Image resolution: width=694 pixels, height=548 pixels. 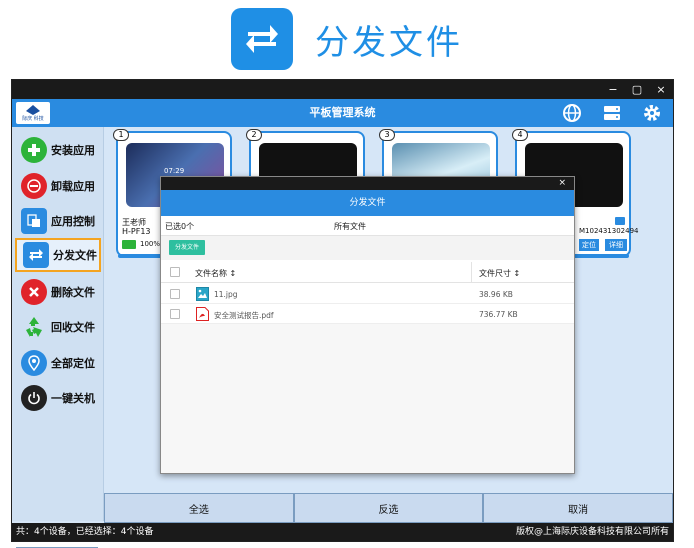 I want to click on x-circle-icon, so click(x=34, y=292).